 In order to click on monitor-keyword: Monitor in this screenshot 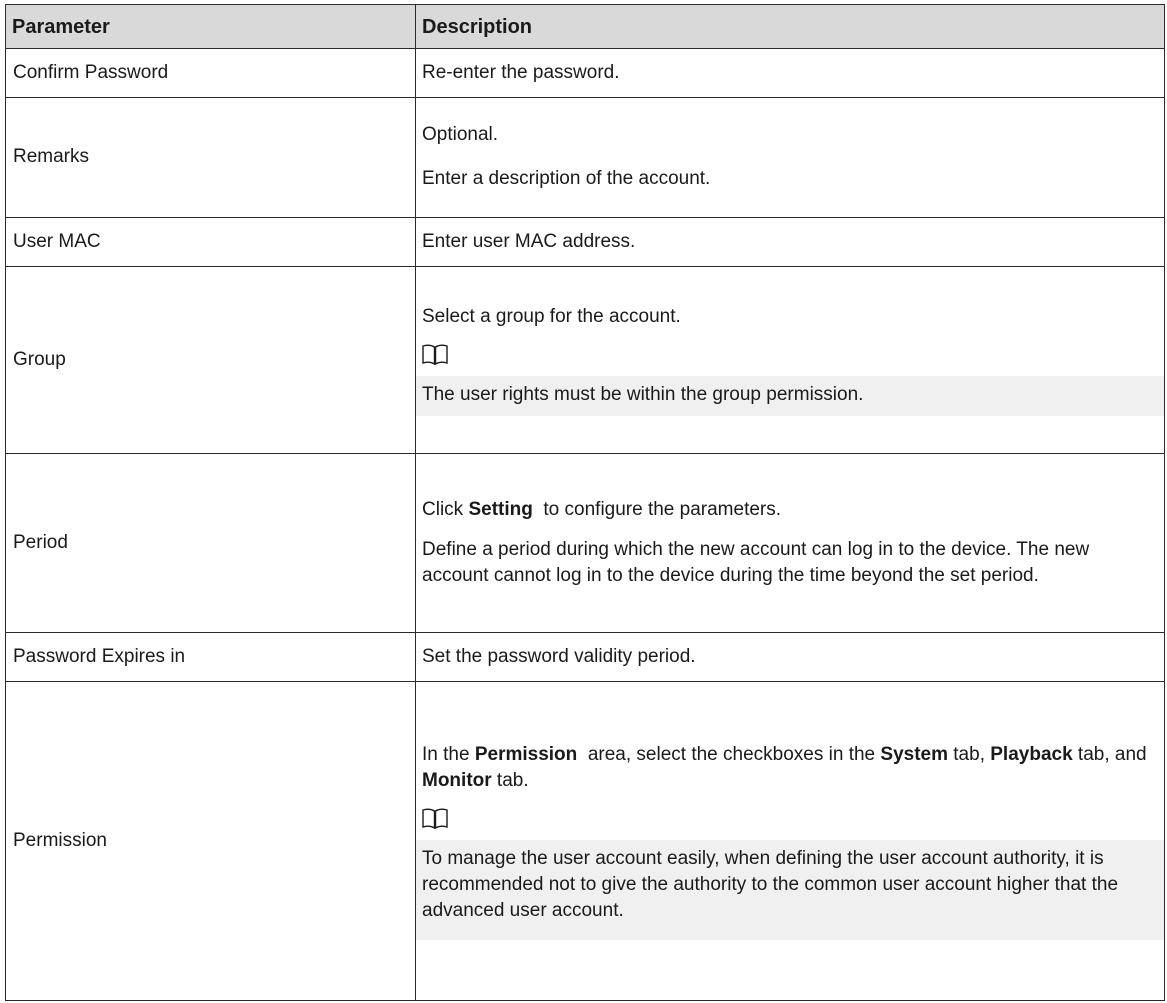, I will do `click(457, 780)`.